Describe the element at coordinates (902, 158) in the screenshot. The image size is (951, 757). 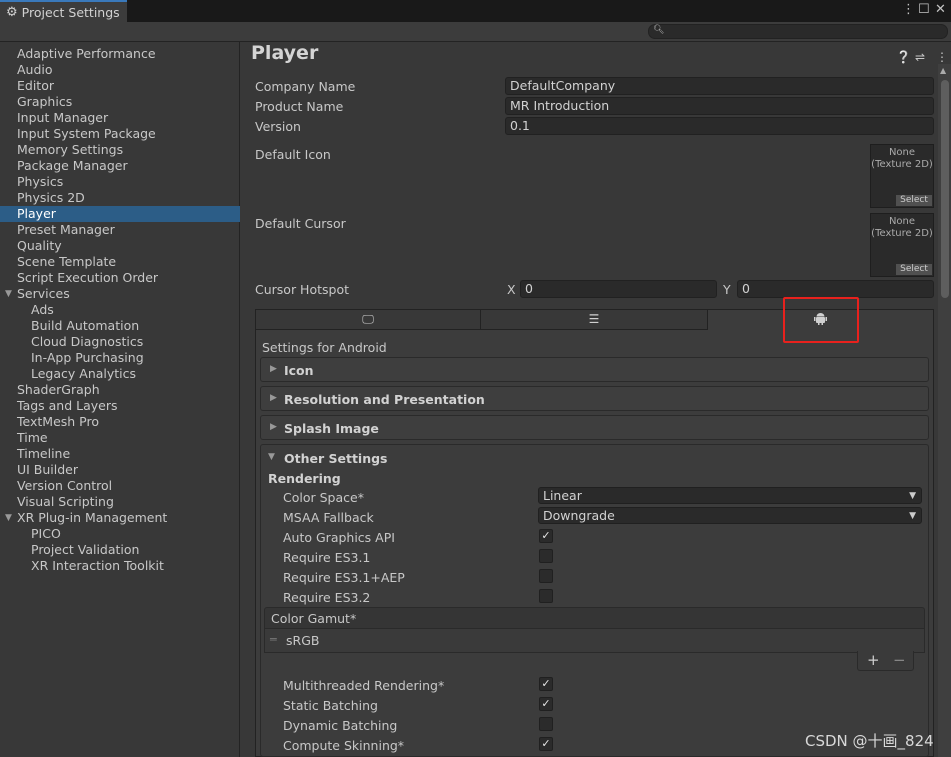
I see `texture-none-label: None (Texture 2D)` at that location.